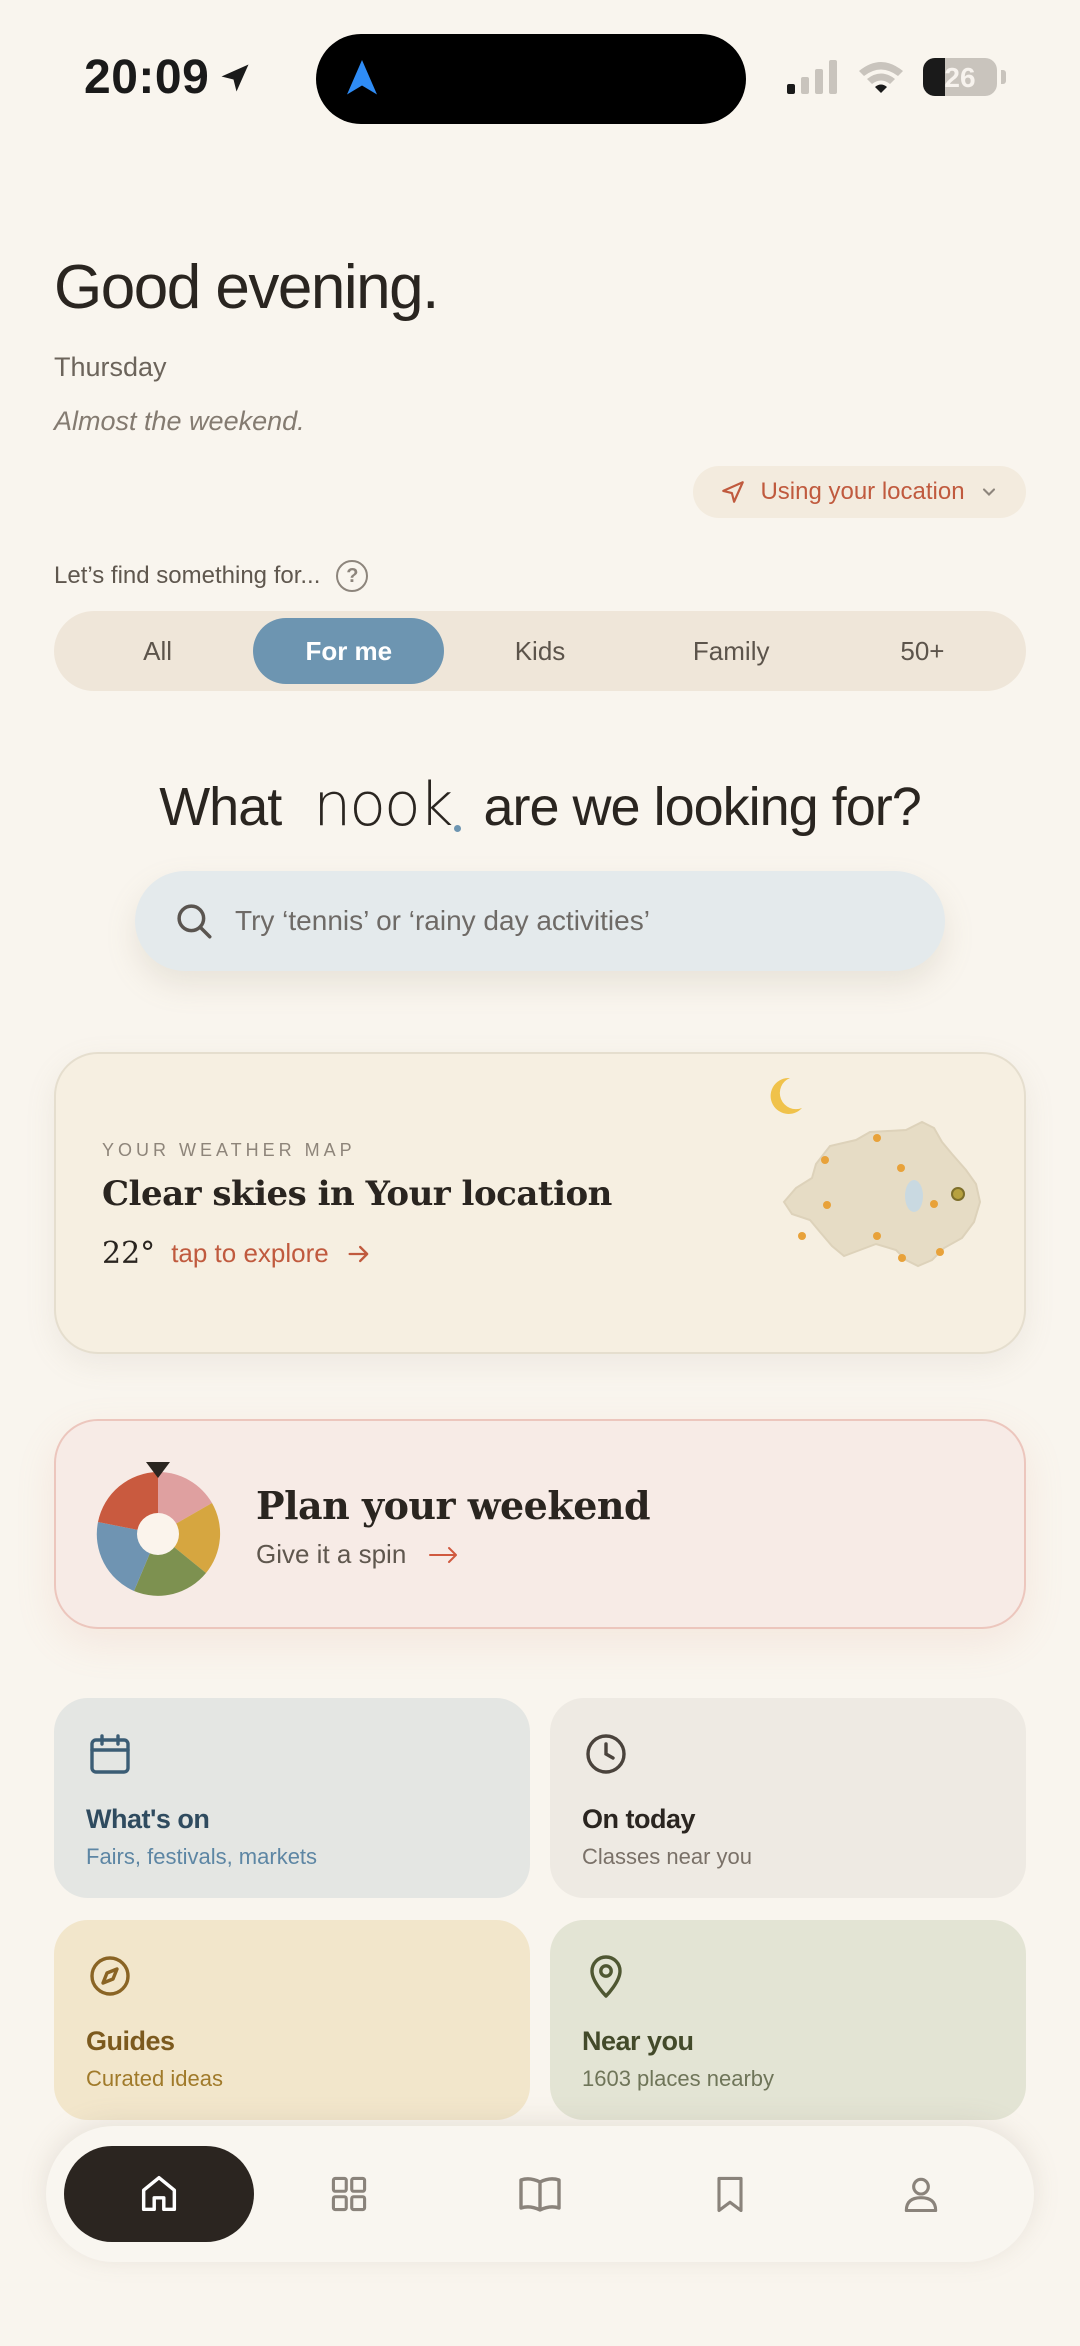 The width and height of the screenshot is (1080, 2346). I want to click on wifi-icon, so click(881, 77).